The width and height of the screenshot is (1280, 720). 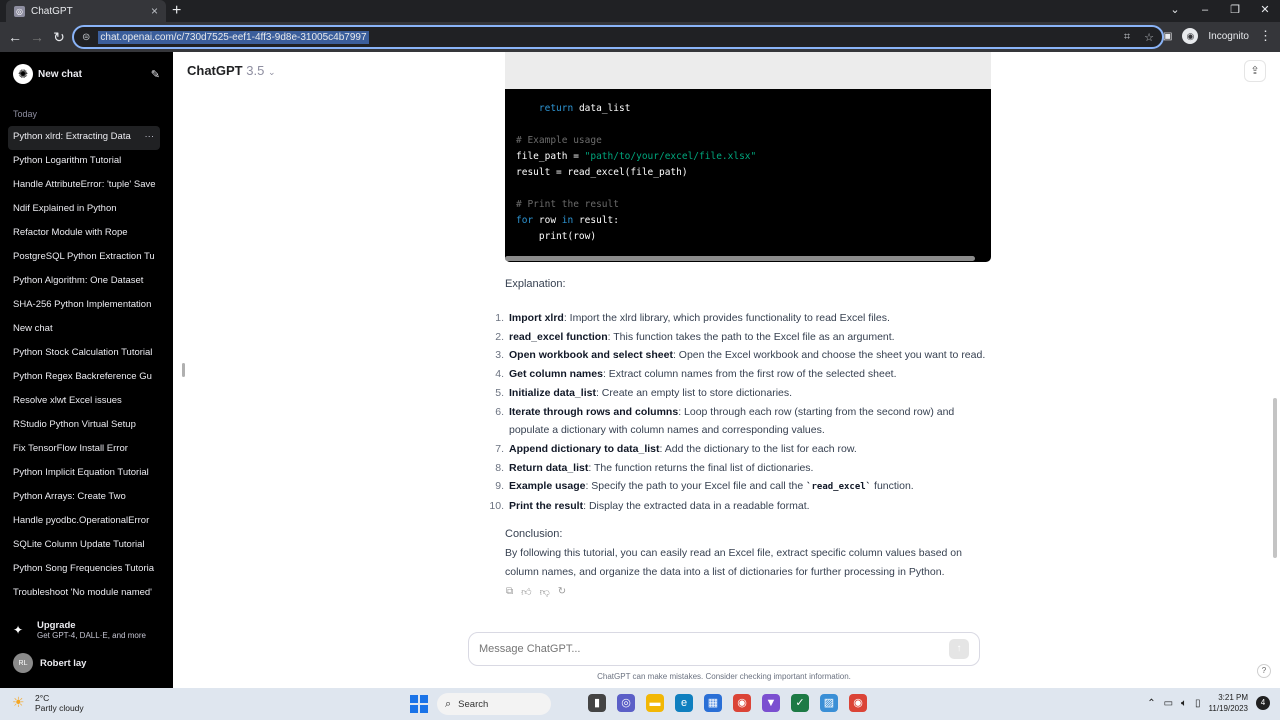 I want to click on qr-code-icon: ⌗, so click(x=1127, y=37).